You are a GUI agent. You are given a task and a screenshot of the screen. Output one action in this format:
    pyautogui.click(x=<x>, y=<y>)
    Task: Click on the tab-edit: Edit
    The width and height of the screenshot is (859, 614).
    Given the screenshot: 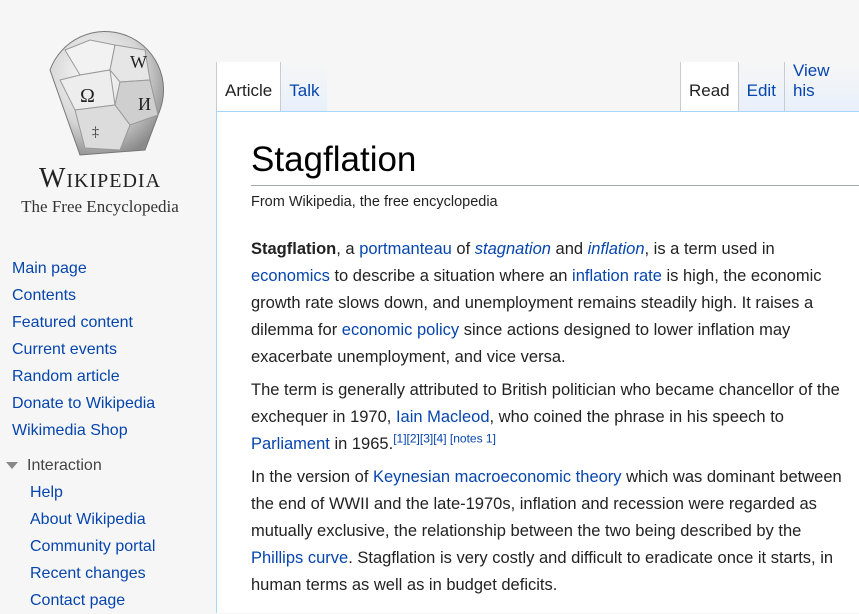 What is the action you would take?
    pyautogui.click(x=760, y=87)
    